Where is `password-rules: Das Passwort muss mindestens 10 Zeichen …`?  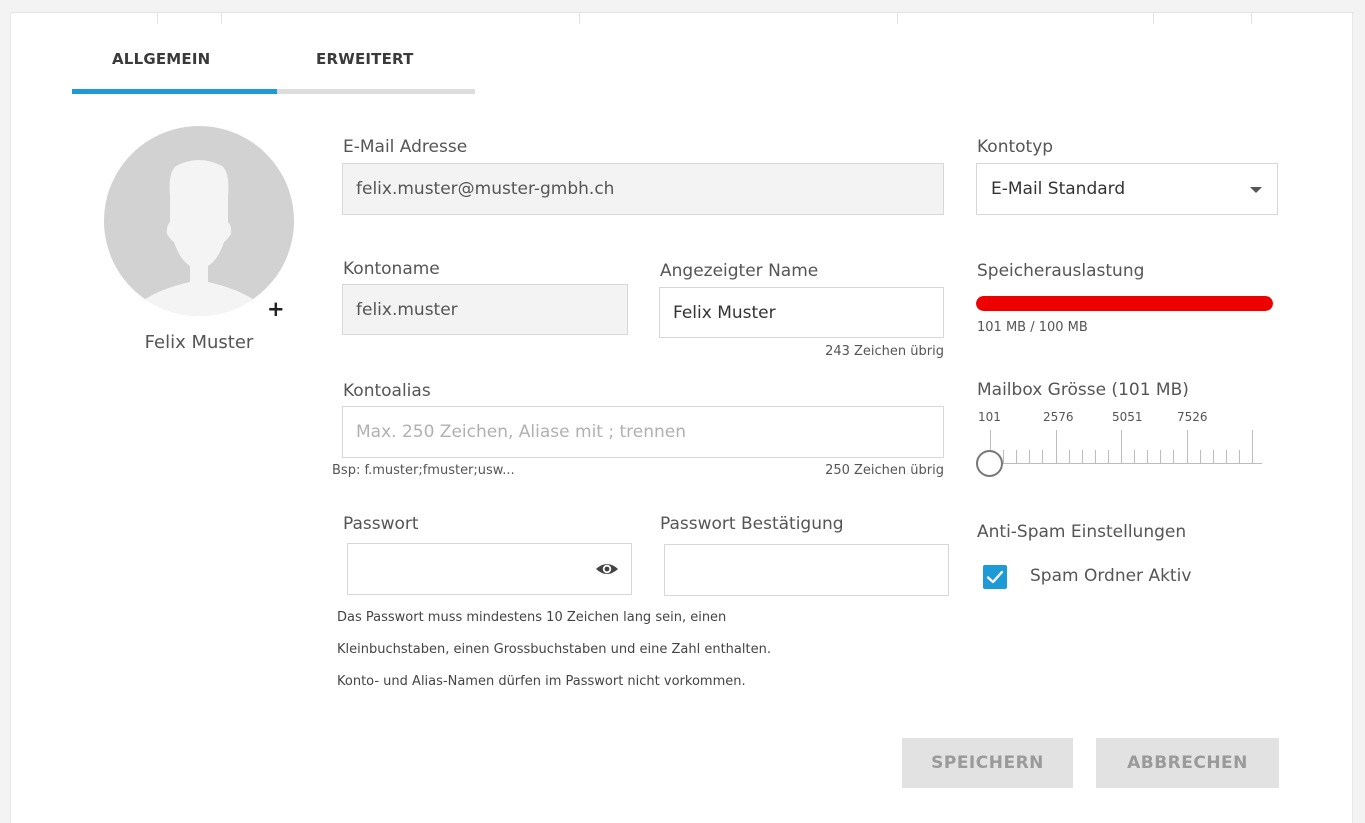
password-rules: Das Passwort muss mindestens 10 Zeichen … is located at coordinates (554, 650).